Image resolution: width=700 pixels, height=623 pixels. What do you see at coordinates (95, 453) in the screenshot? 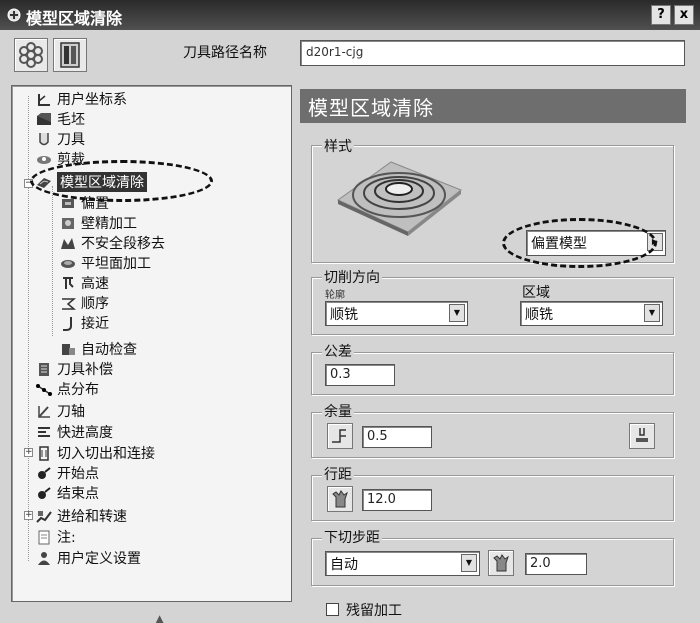
I see `tree-item-leads-links: 切入切出和连接` at bounding box center [95, 453].